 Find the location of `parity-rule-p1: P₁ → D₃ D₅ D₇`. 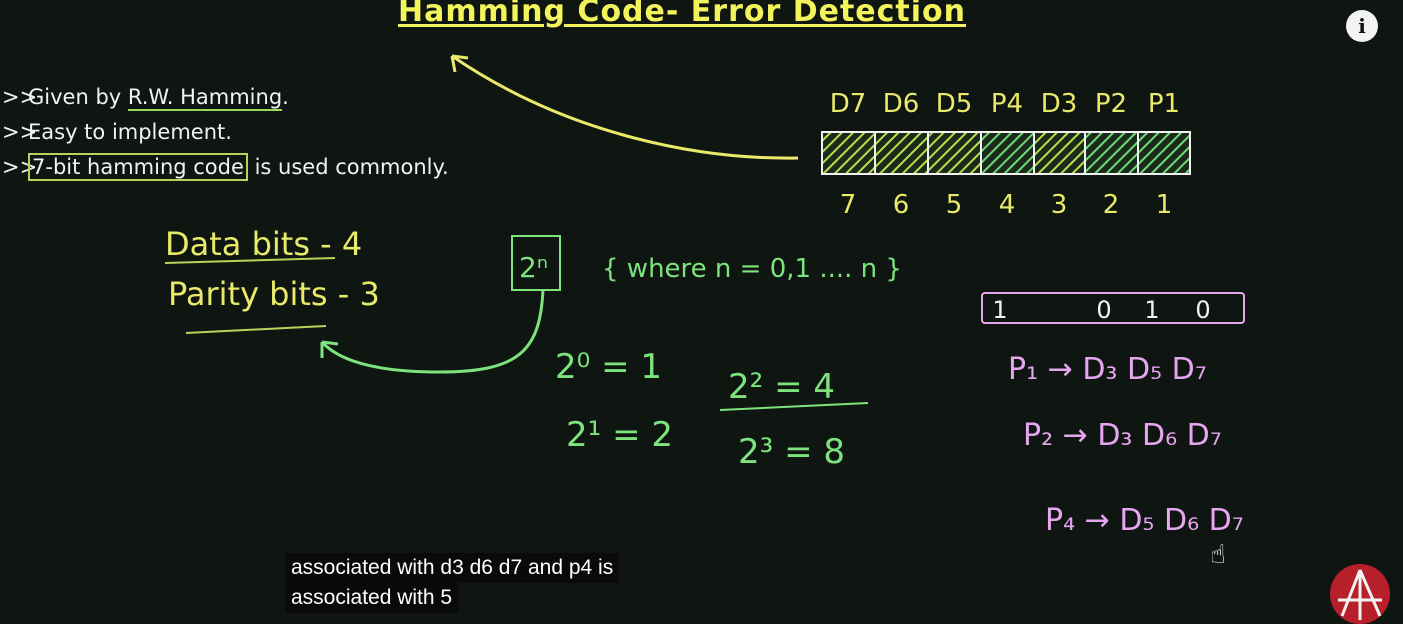

parity-rule-p1: P₁ → D₃ D₅ D₇ is located at coordinates (1107, 369).